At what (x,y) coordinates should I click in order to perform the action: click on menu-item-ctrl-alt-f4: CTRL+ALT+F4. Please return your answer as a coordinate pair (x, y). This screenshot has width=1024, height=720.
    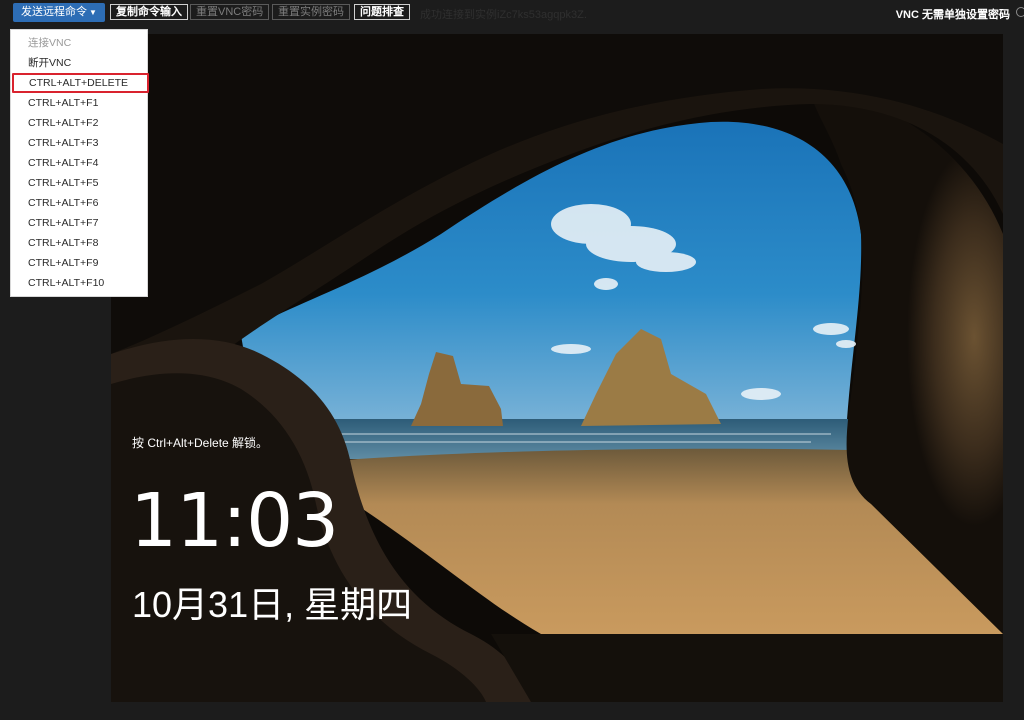
    Looking at the image, I should click on (79, 163).